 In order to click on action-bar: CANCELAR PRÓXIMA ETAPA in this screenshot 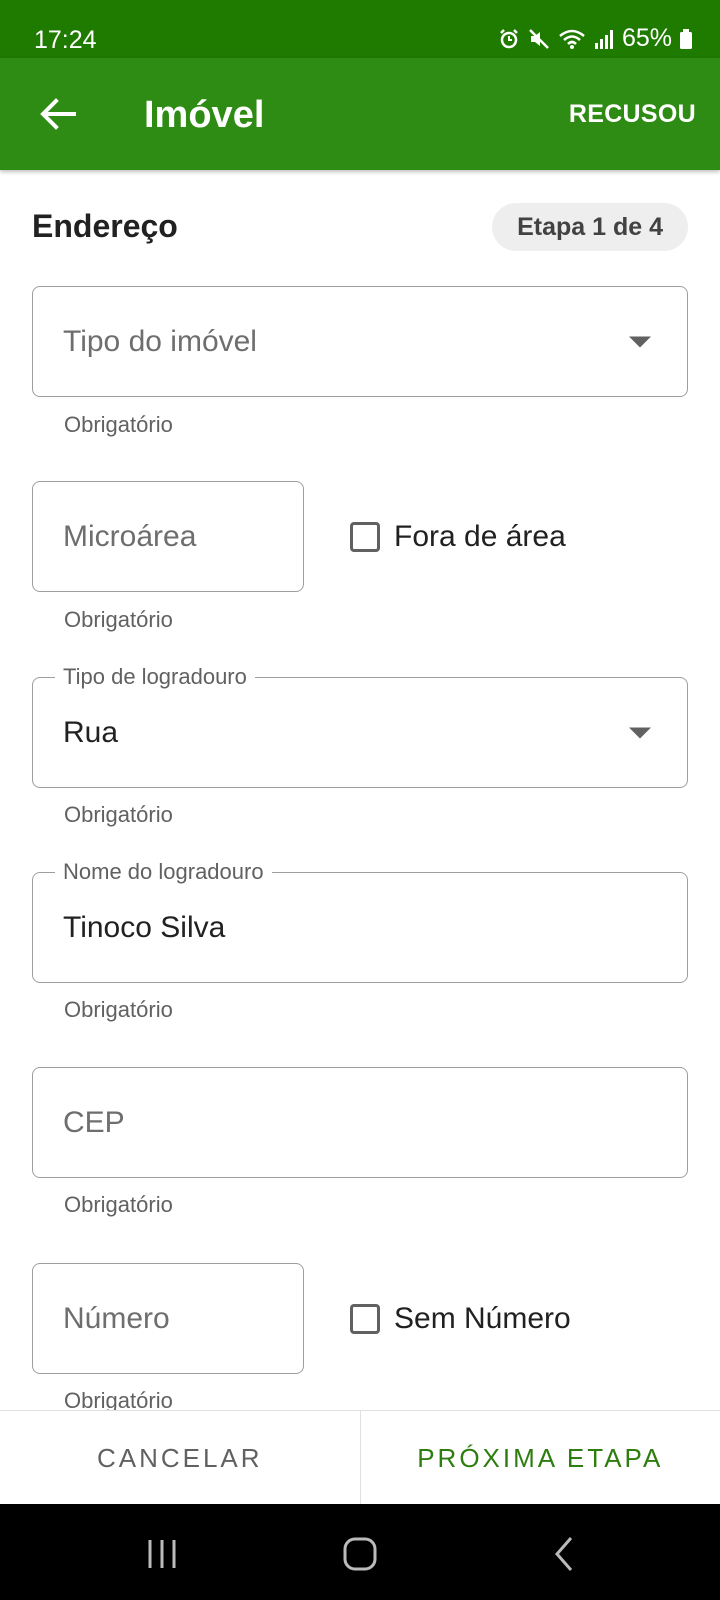, I will do `click(360, 1457)`.